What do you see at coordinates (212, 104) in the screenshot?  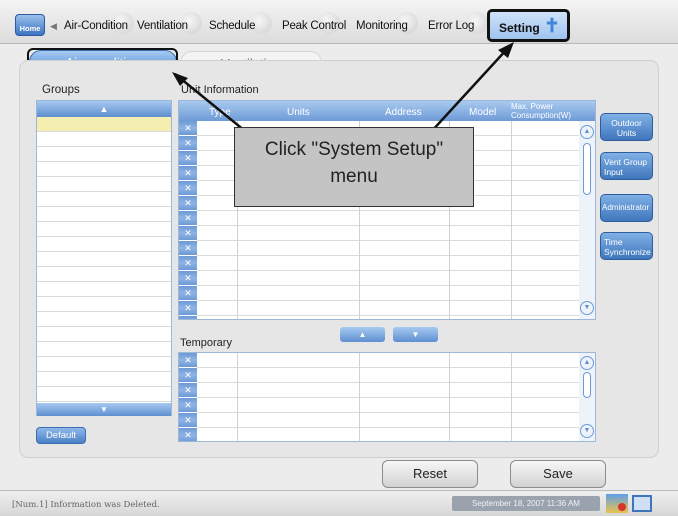 I see `callout-arrow-to-subtab` at bounding box center [212, 104].